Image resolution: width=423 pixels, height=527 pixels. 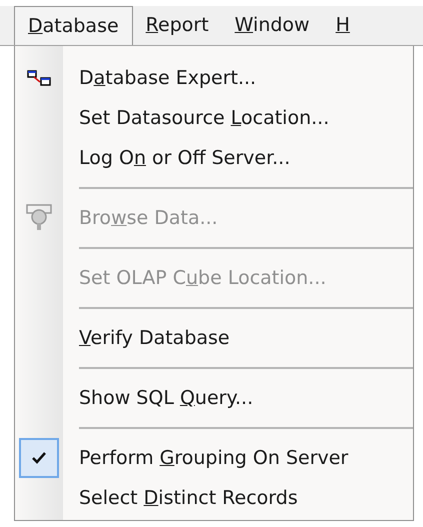 I want to click on menu-bar-item: Database, so click(x=73, y=25).